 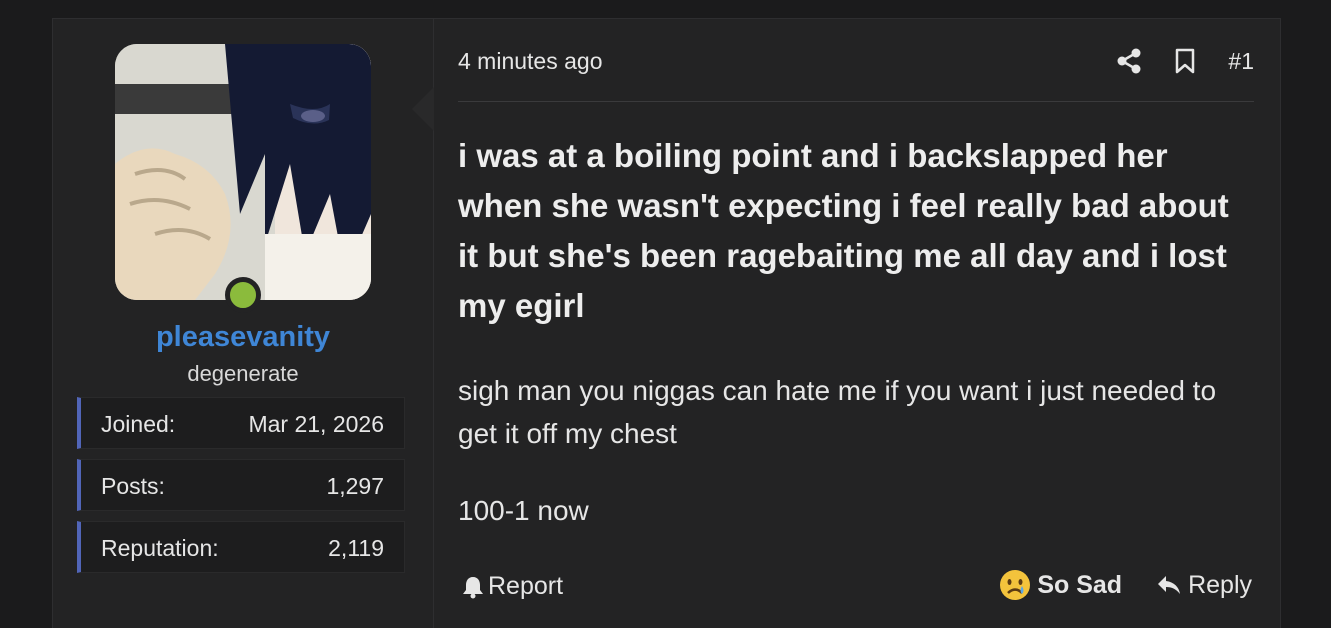 What do you see at coordinates (1241, 61) in the screenshot?
I see `post-number-link: #1` at bounding box center [1241, 61].